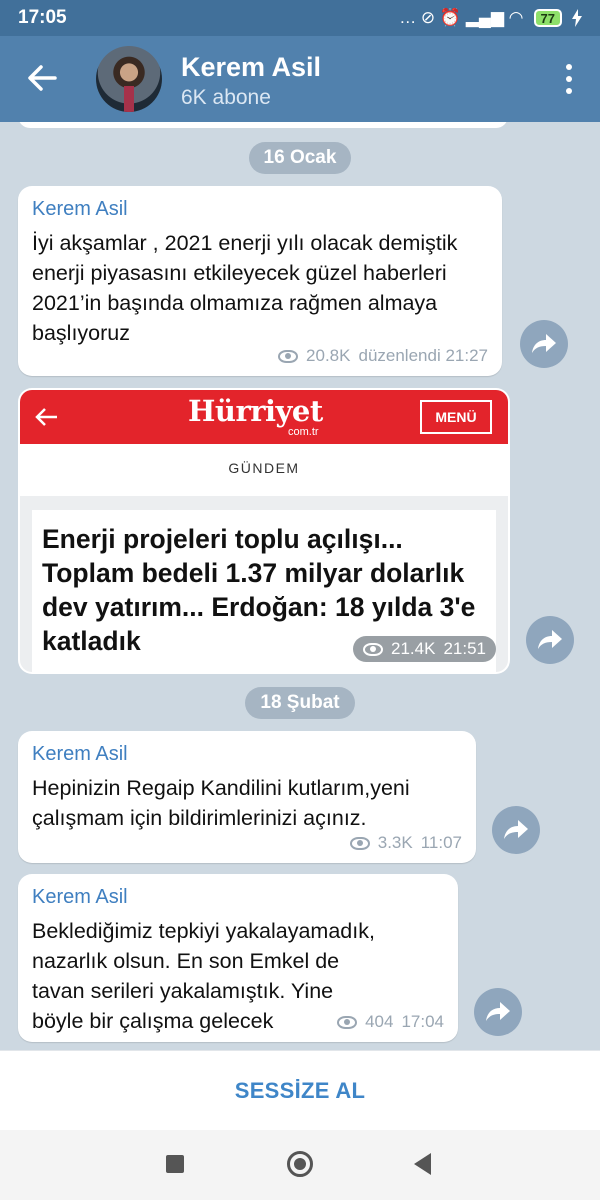 The image size is (600, 1200). Describe the element at coordinates (47, 417) in the screenshot. I see `hurriyet-back-icon` at that location.